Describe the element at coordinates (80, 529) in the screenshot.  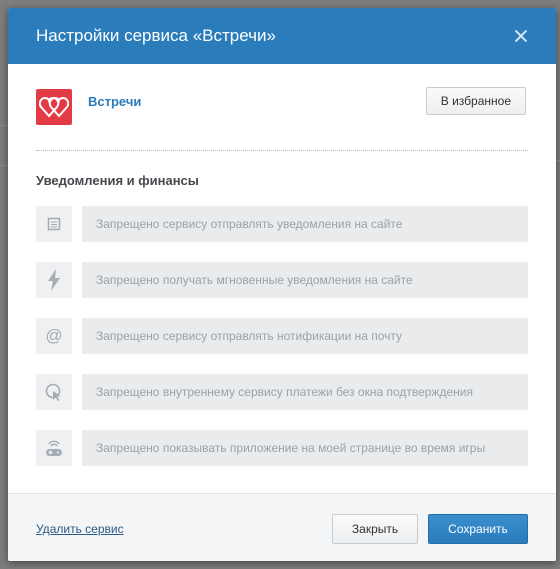
I see `remove-service-link: Удалить сервис` at that location.